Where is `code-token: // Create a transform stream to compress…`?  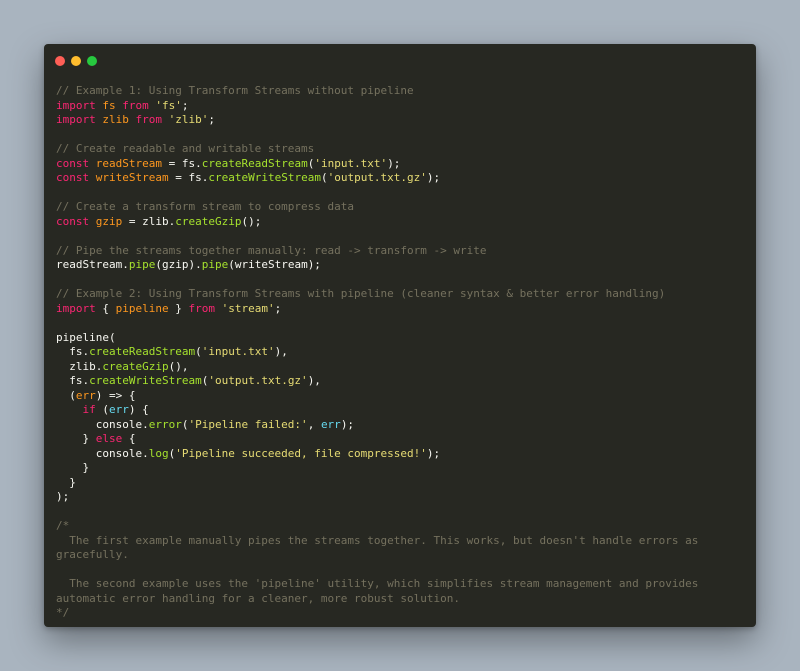
code-token: // Create a transform stream to compress… is located at coordinates (205, 206).